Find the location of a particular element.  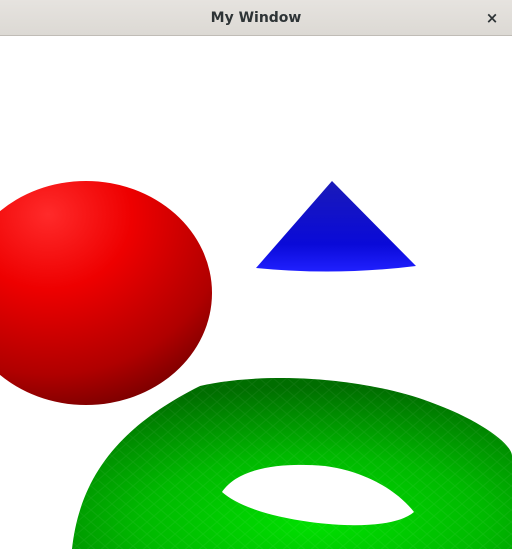

title-bar: My Window × is located at coordinates (256, 18).